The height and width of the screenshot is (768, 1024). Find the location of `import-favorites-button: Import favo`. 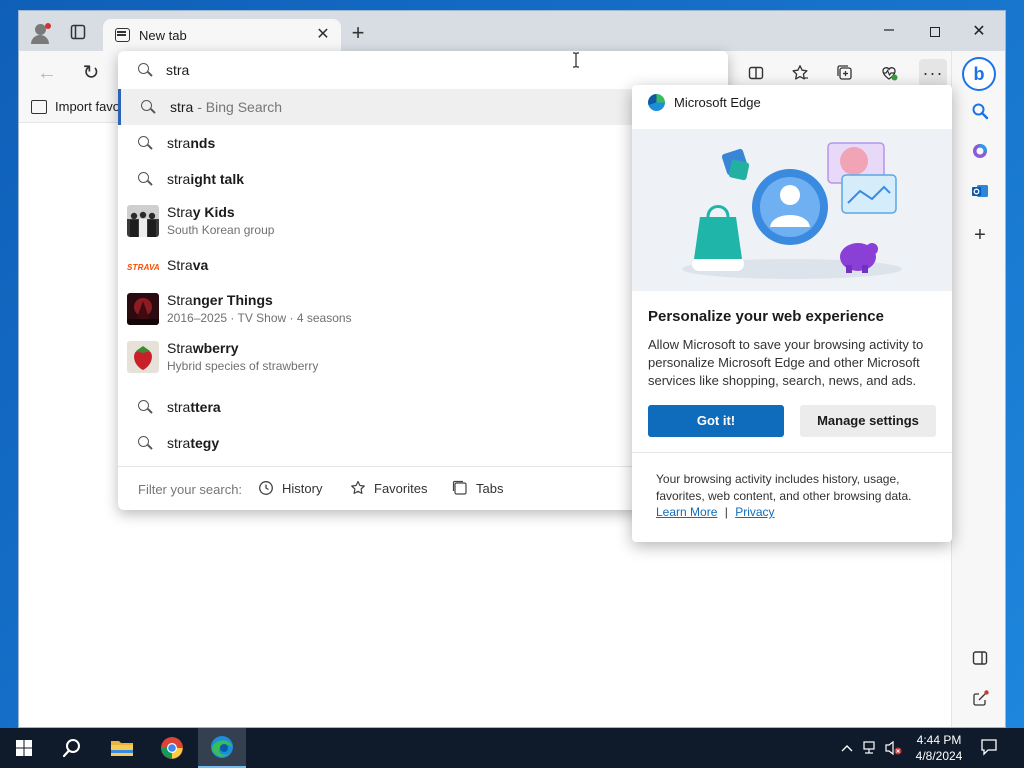

import-favorites-button: Import favo is located at coordinates (75, 106).